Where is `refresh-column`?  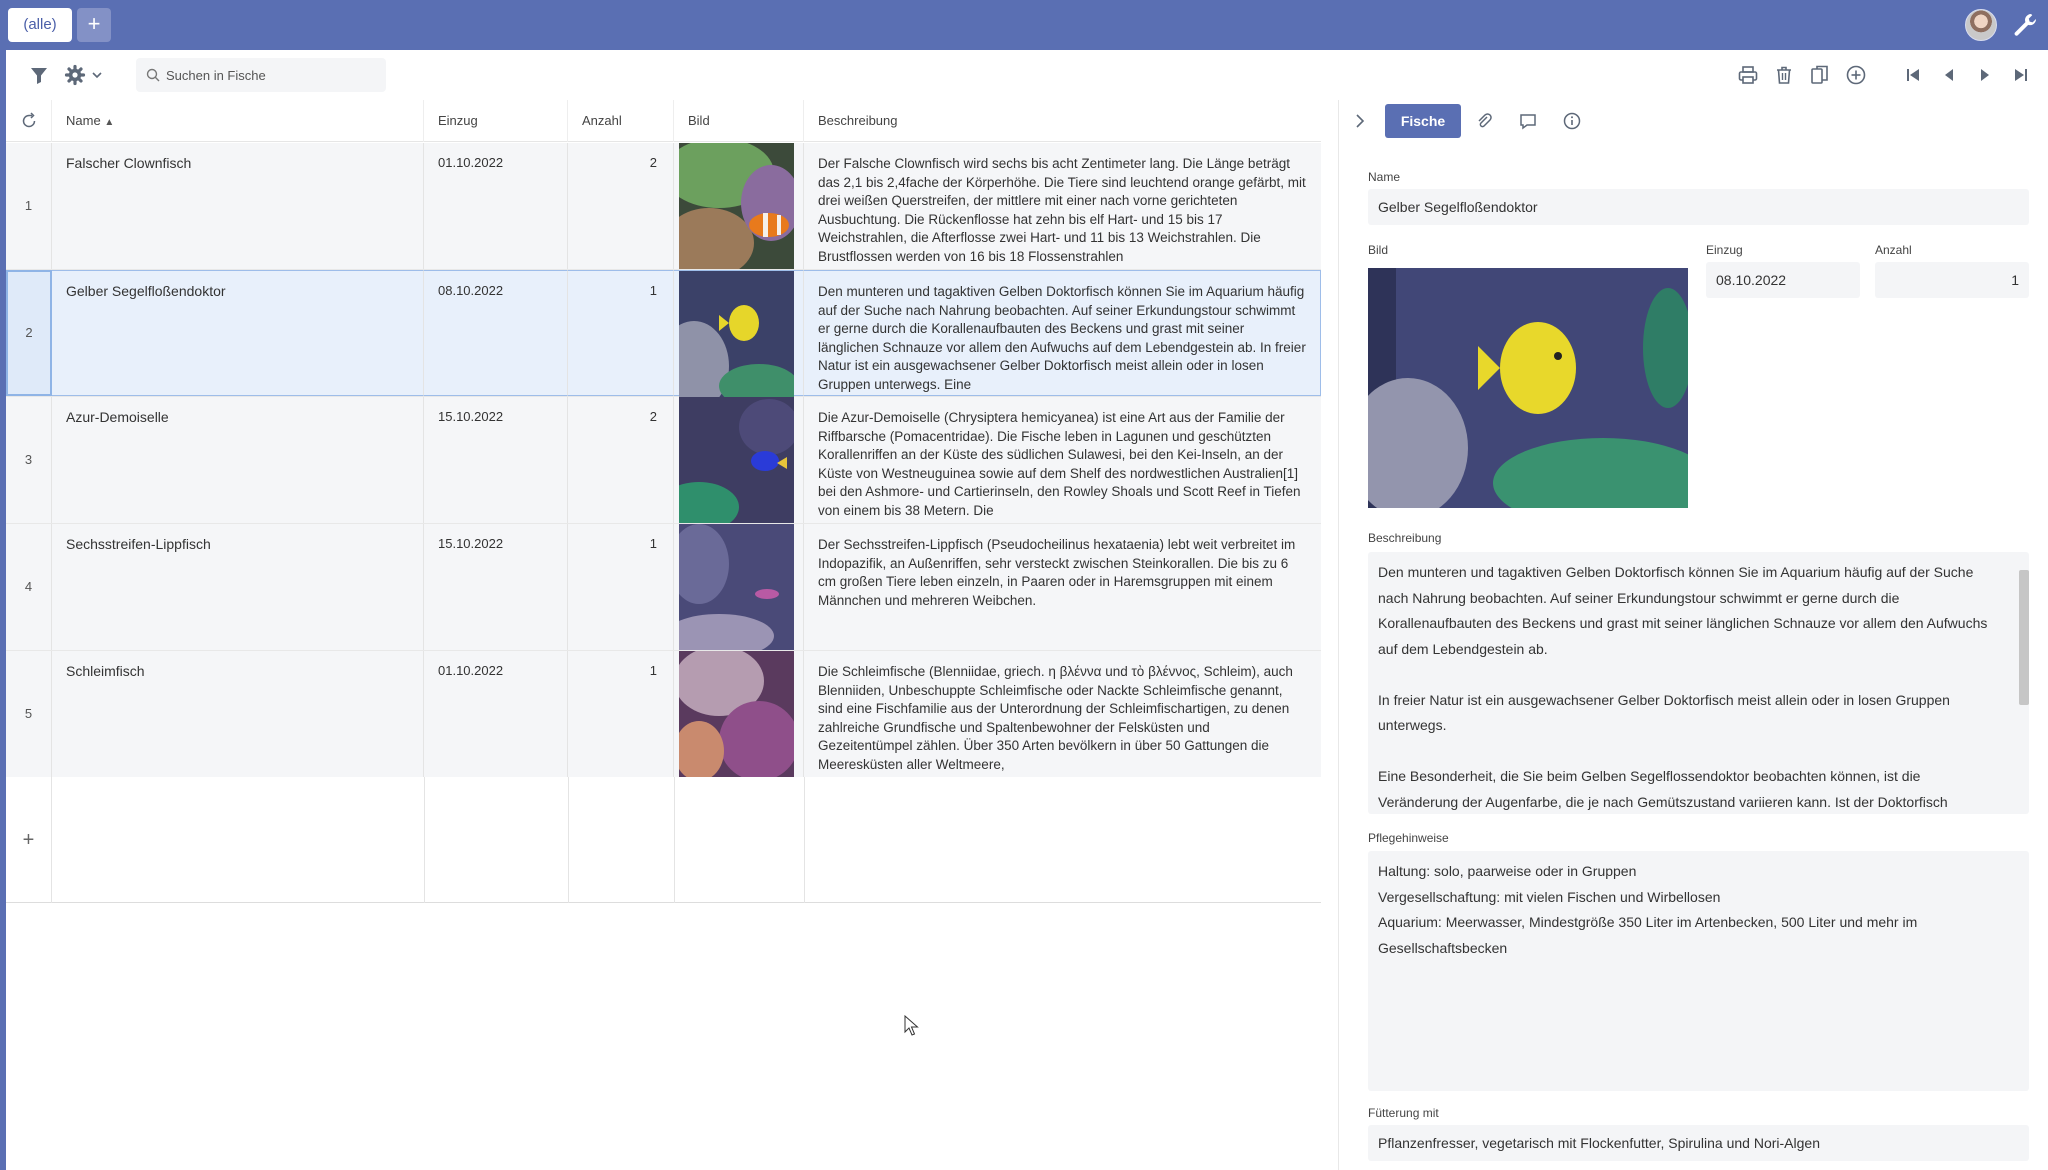
refresh-column is located at coordinates (29, 121).